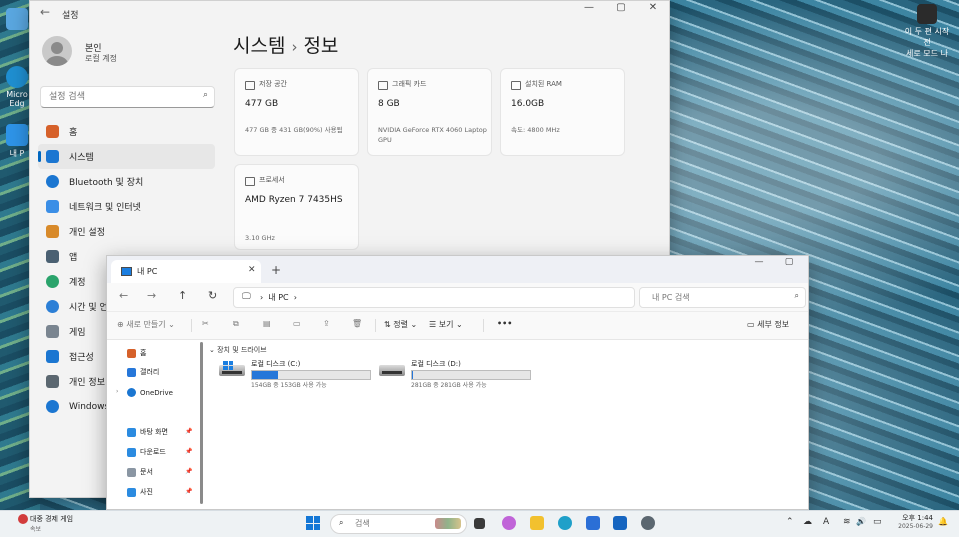  I want to click on nav-item-personalization: 개인 설정, so click(126, 231).